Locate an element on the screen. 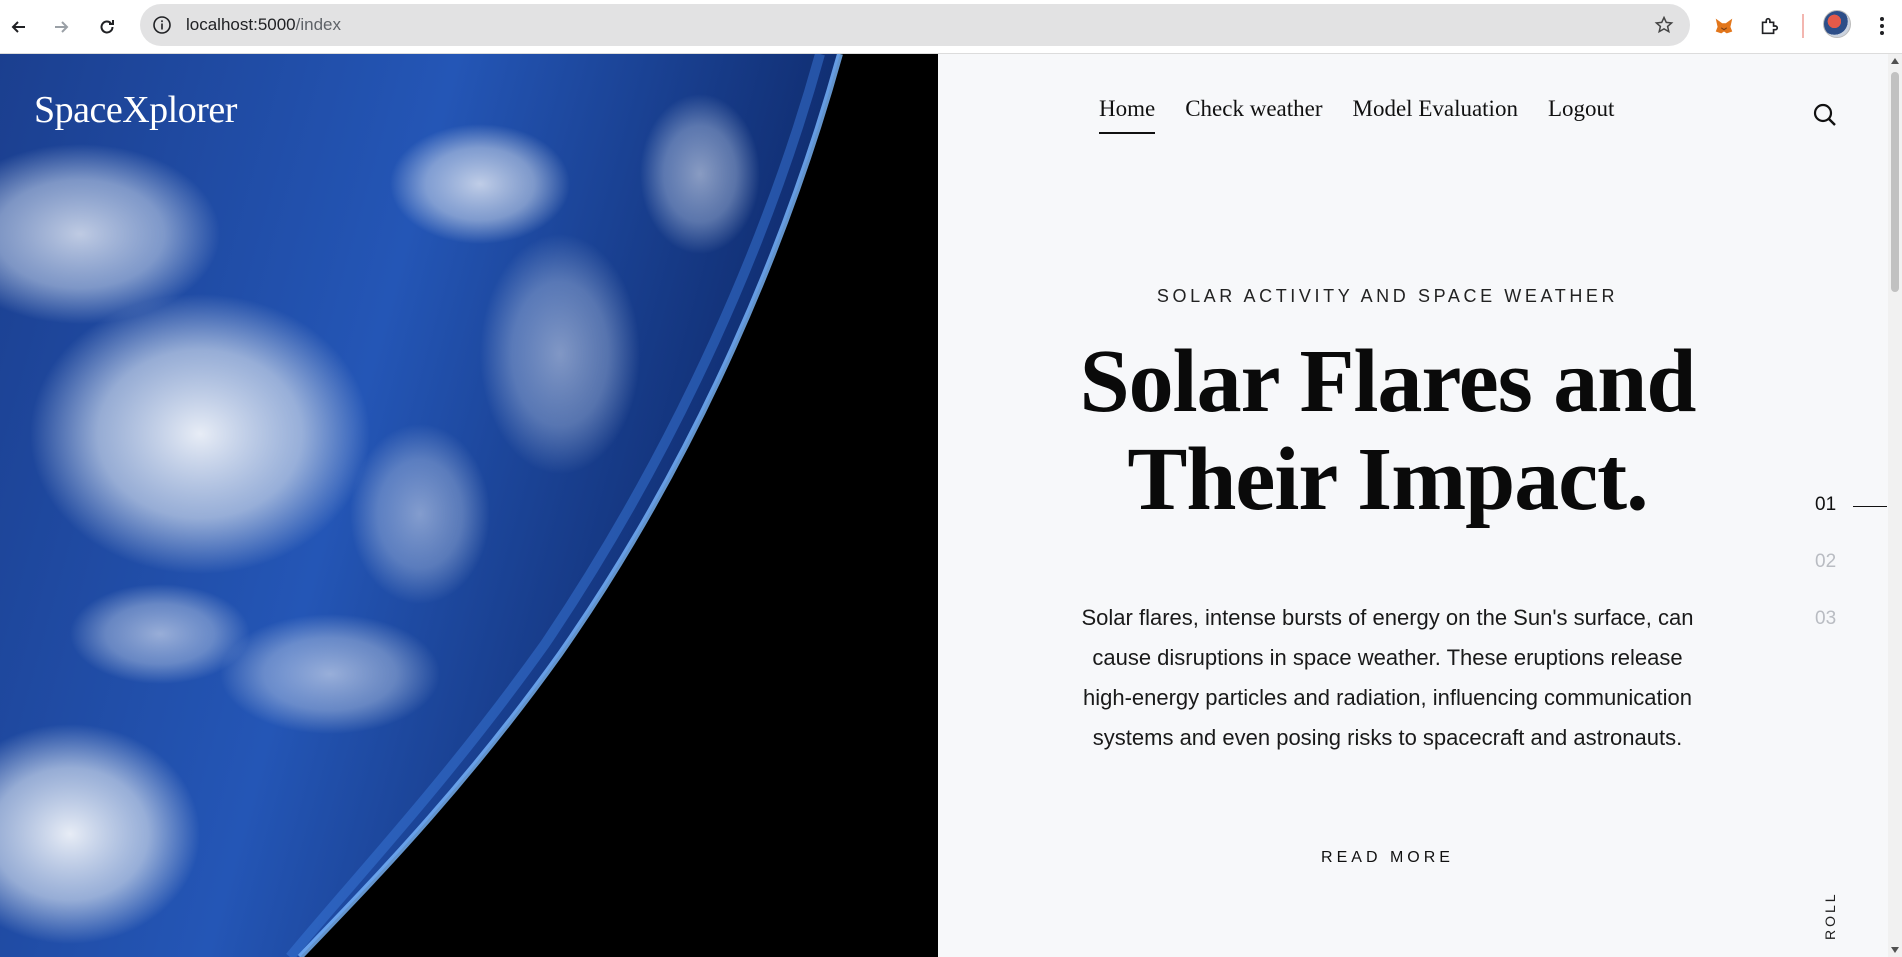 Image resolution: width=1902 pixels, height=957 pixels. slide-number-01: 01 is located at coordinates (1825, 505).